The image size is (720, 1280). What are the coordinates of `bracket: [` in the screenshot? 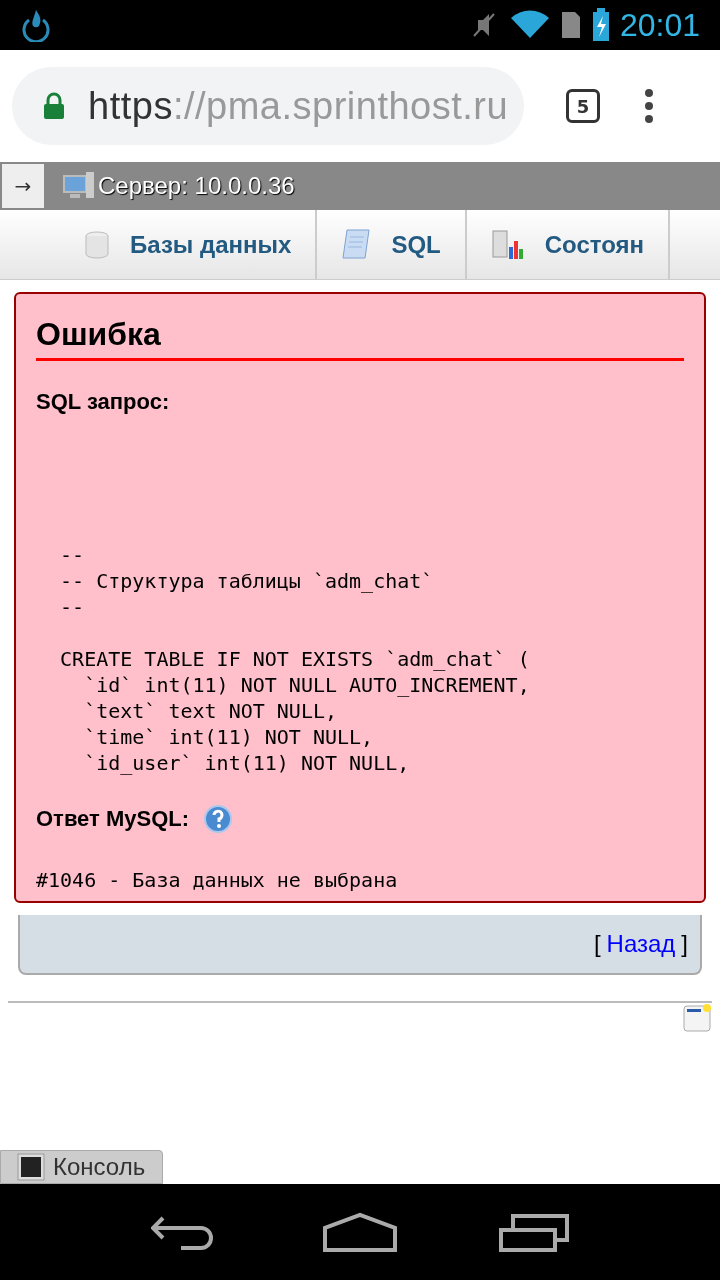 It's located at (597, 944).